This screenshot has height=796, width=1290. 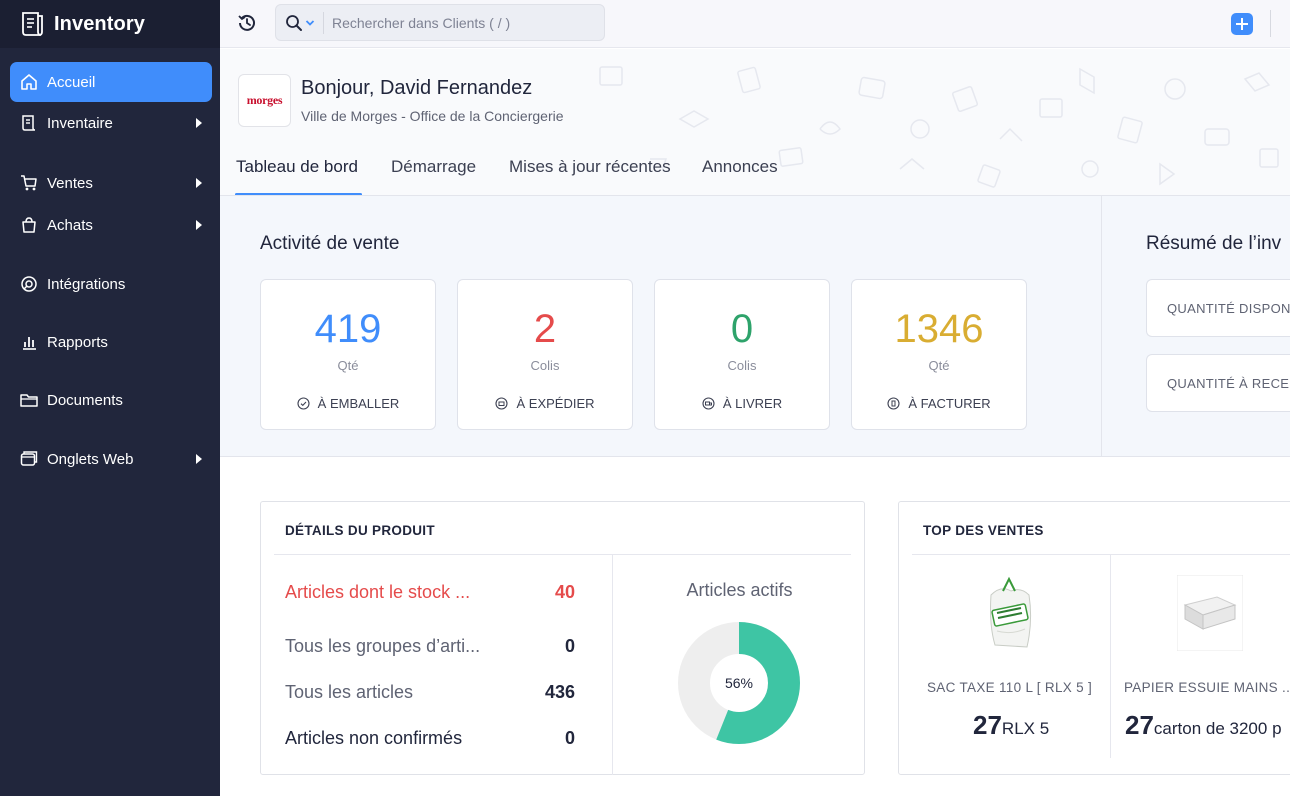 What do you see at coordinates (430, 738) in the screenshot?
I see `detail-row-unconfirmed: Articles non confirmés 0` at bounding box center [430, 738].